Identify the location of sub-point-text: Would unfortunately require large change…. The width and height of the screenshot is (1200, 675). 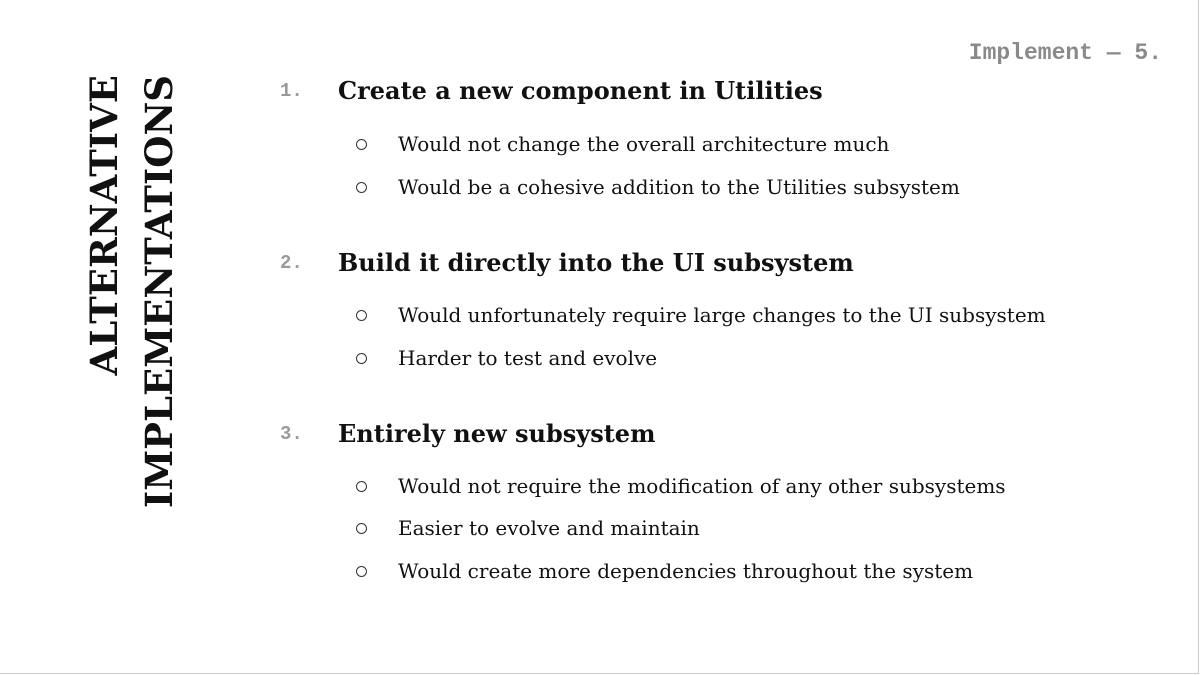
(722, 315).